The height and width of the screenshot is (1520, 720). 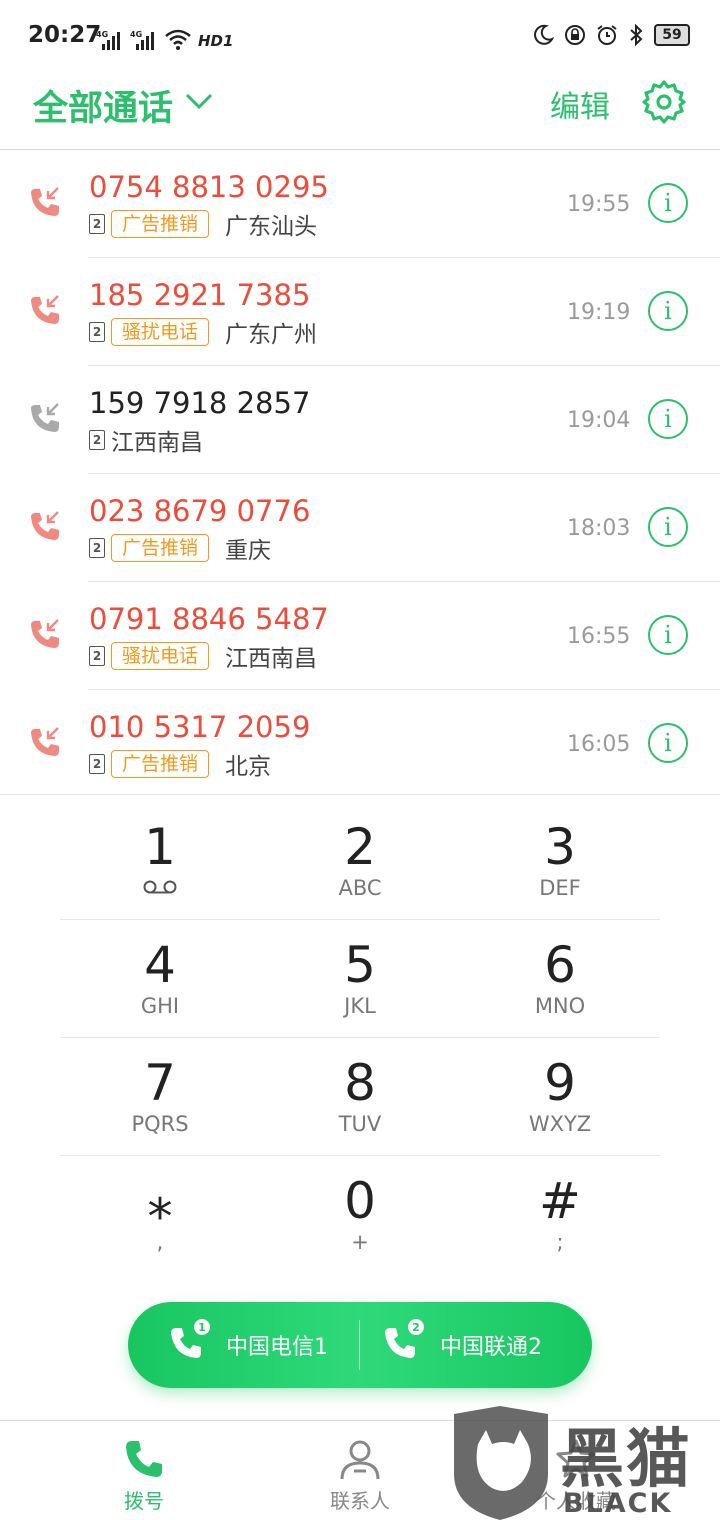 I want to click on dialpad-key: 4 GHI, so click(x=160, y=976).